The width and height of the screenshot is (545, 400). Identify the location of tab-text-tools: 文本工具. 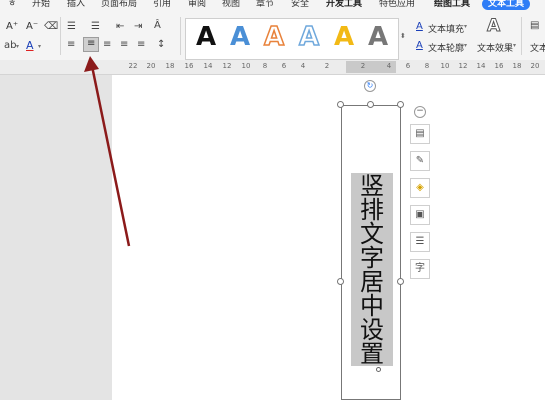
(506, 5).